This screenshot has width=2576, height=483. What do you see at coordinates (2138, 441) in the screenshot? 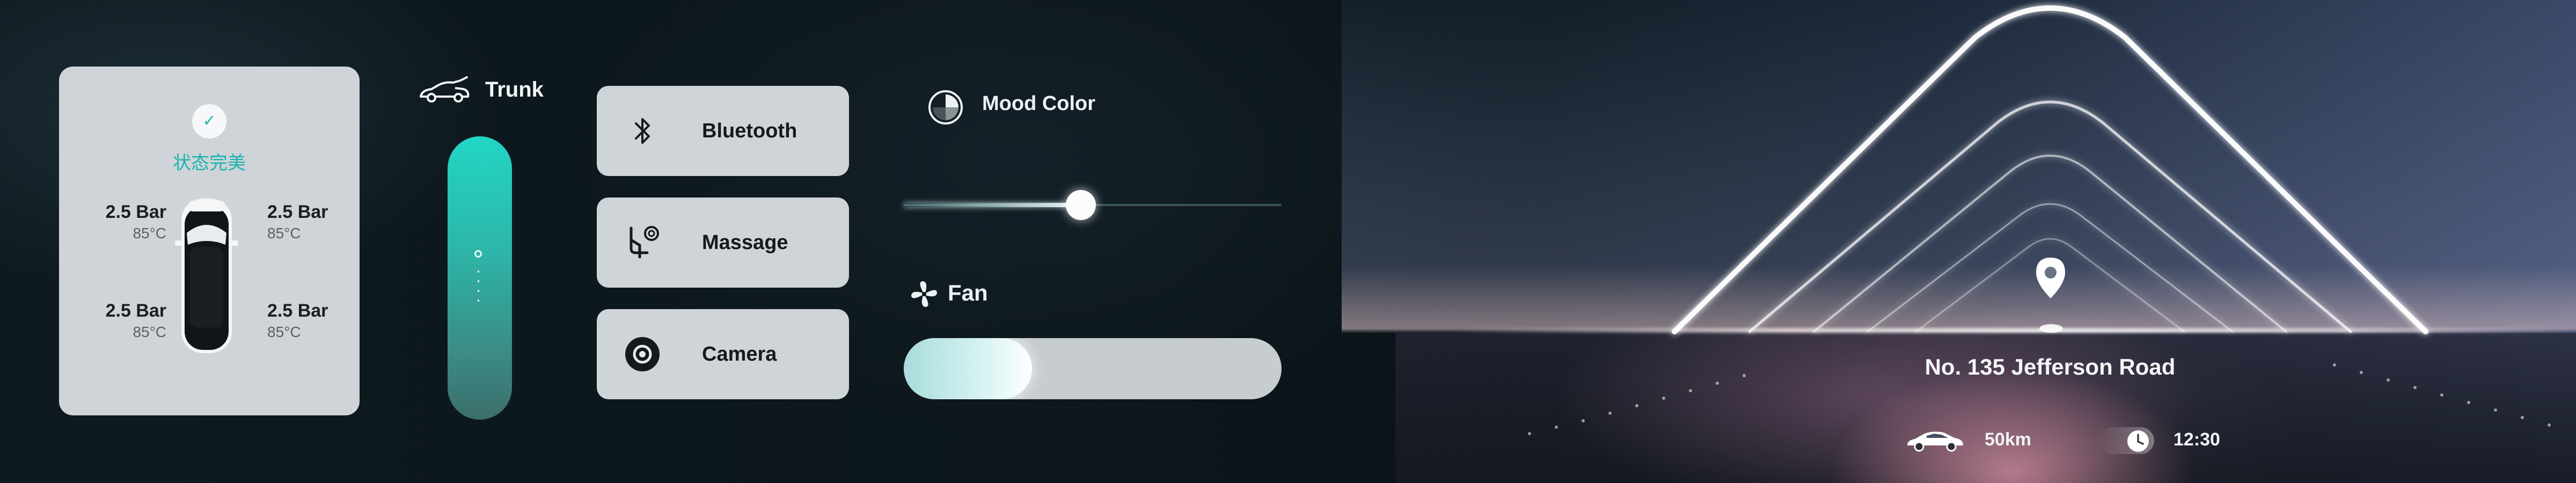
I see `clock-icon` at bounding box center [2138, 441].